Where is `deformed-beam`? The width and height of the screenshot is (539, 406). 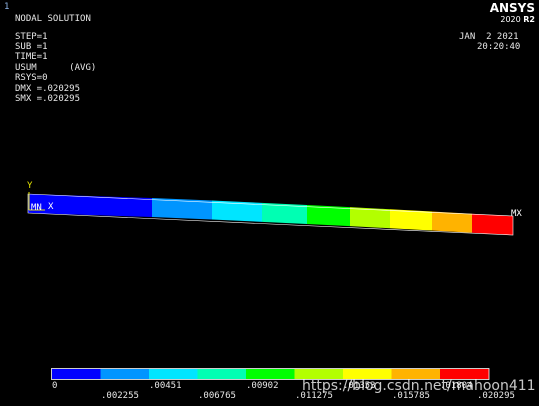
deformed-beam is located at coordinates (270, 214).